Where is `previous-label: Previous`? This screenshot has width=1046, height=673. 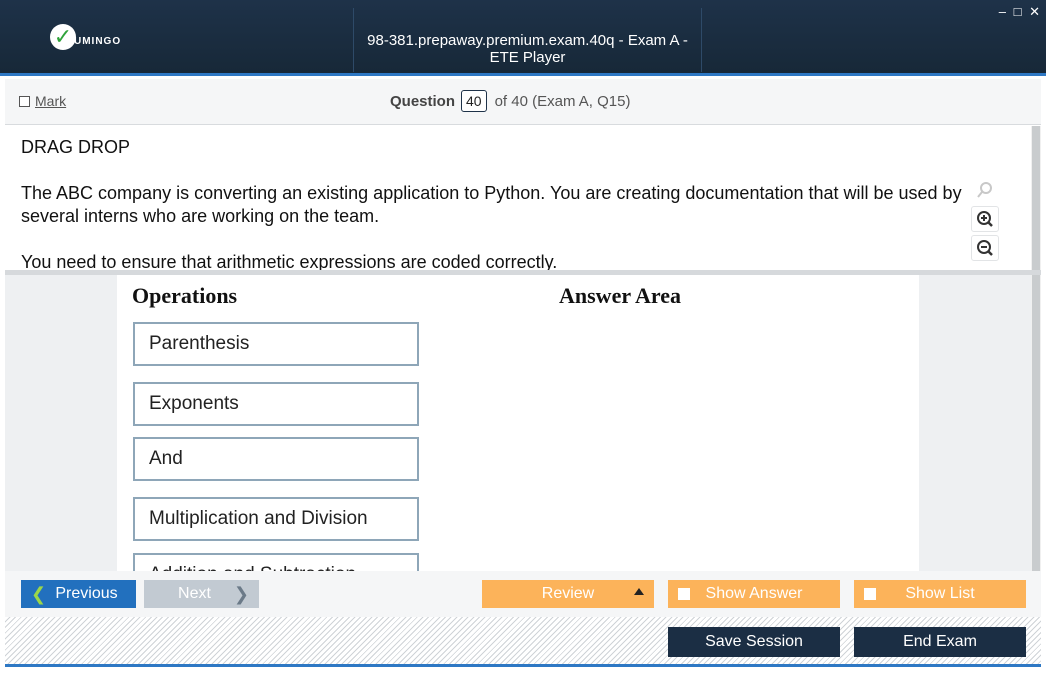 previous-label: Previous is located at coordinates (86, 593).